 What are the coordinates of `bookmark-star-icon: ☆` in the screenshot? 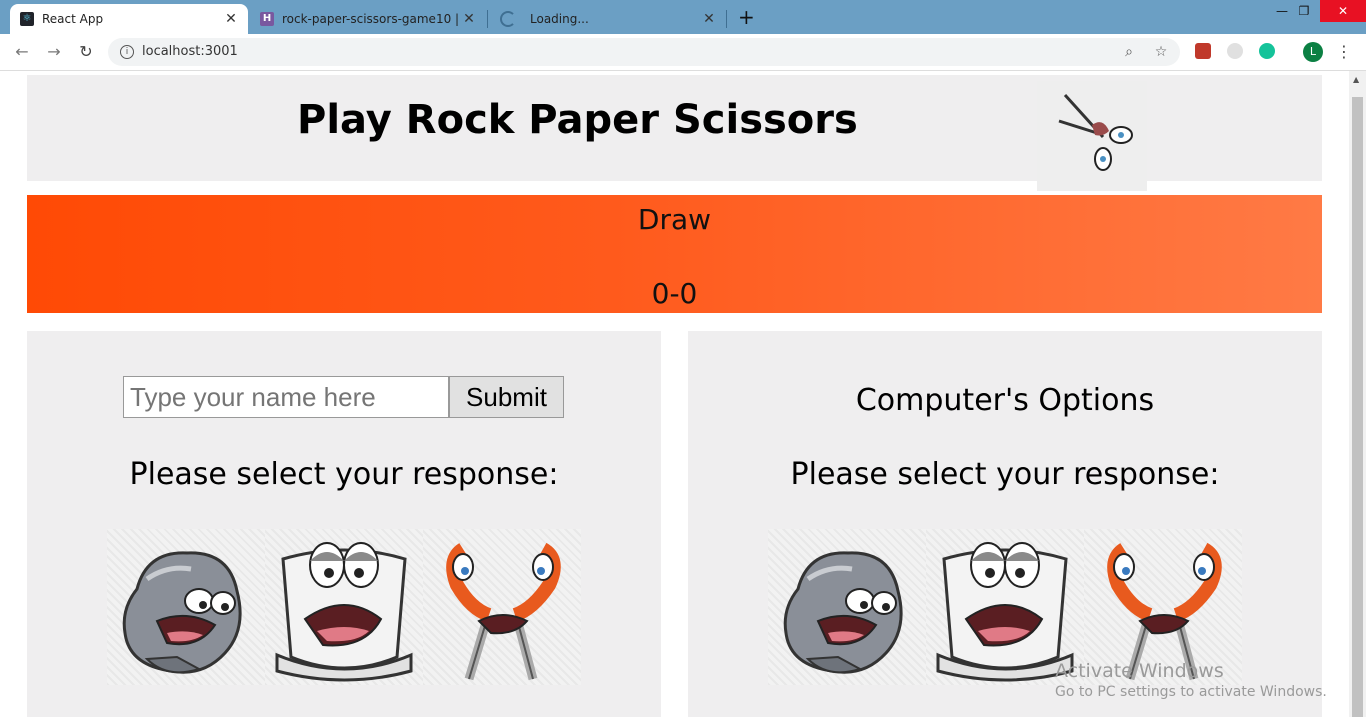 It's located at (1161, 52).